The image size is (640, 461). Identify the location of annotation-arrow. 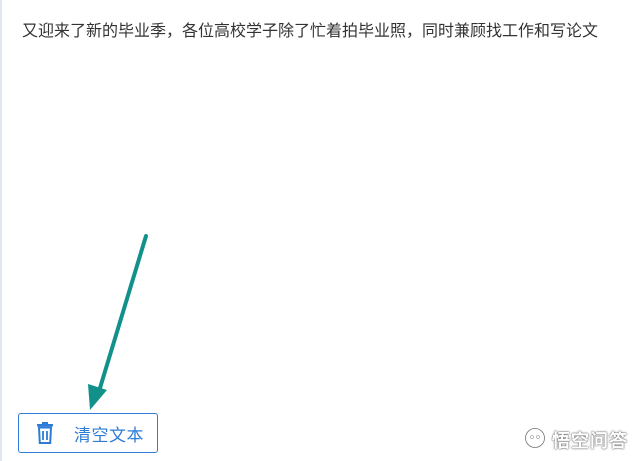
(118, 322).